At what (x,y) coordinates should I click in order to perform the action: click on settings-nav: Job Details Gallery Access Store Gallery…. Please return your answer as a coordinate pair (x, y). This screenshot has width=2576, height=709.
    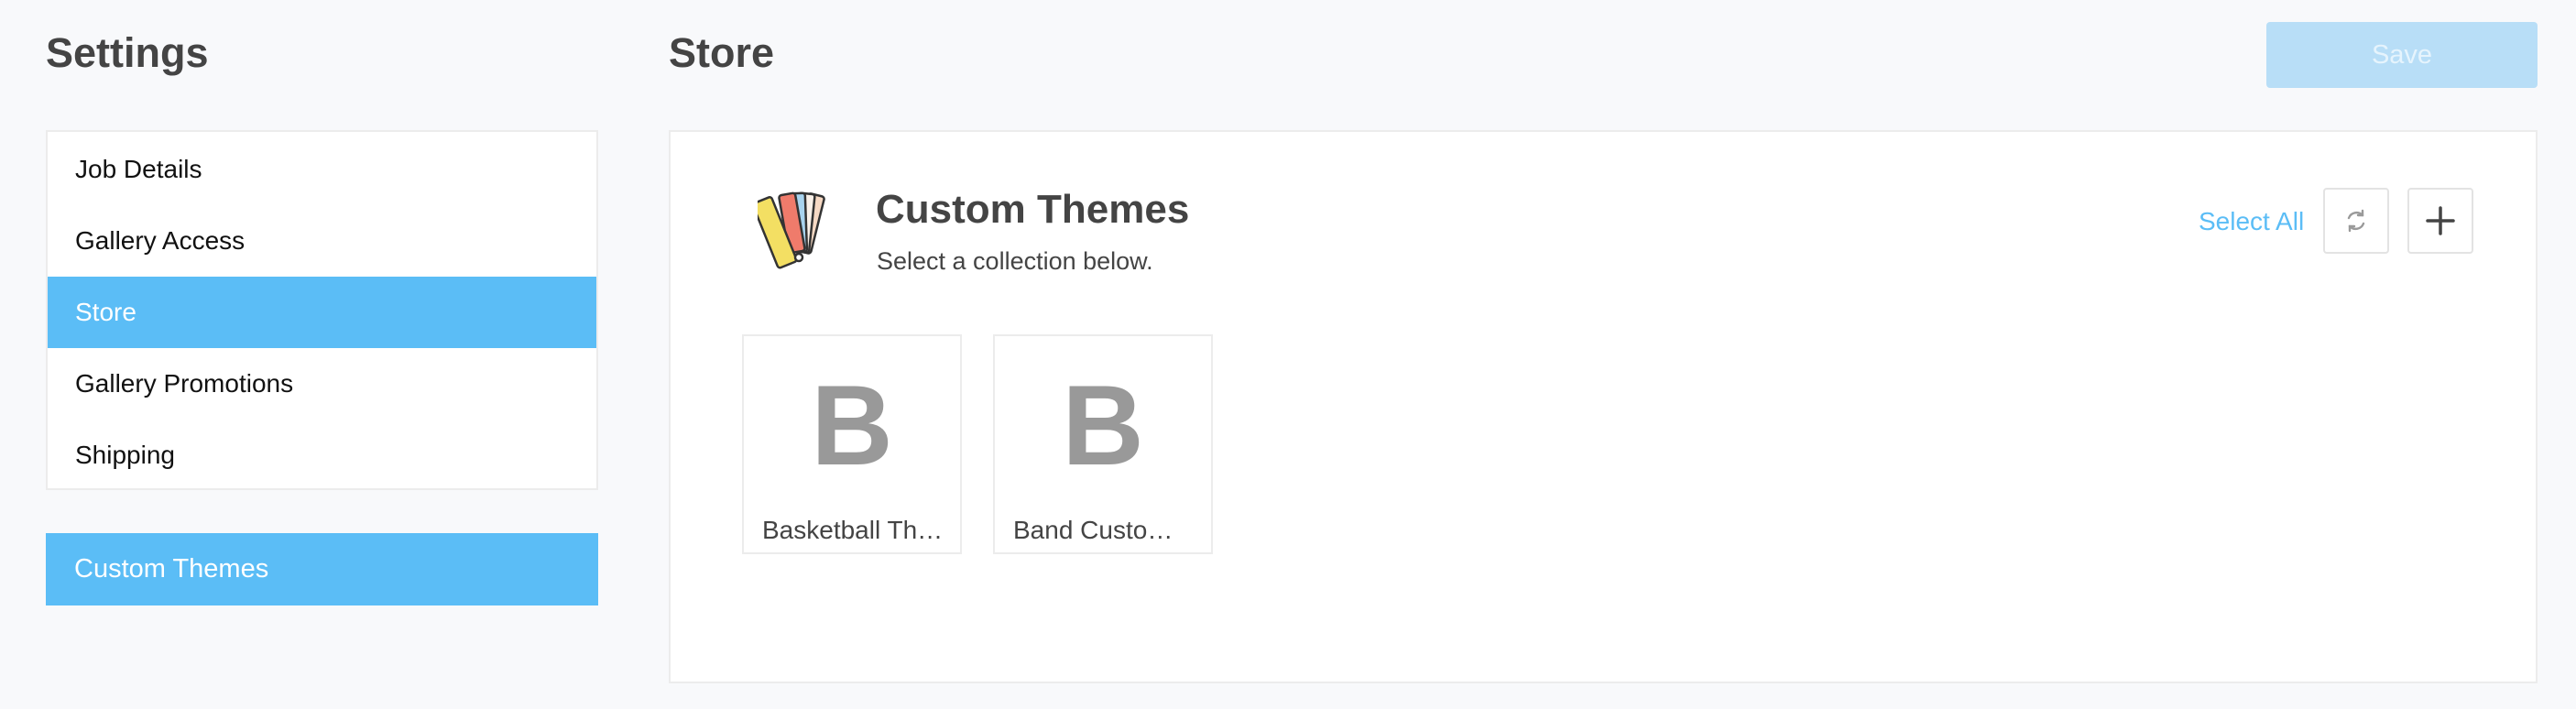
    Looking at the image, I should click on (322, 310).